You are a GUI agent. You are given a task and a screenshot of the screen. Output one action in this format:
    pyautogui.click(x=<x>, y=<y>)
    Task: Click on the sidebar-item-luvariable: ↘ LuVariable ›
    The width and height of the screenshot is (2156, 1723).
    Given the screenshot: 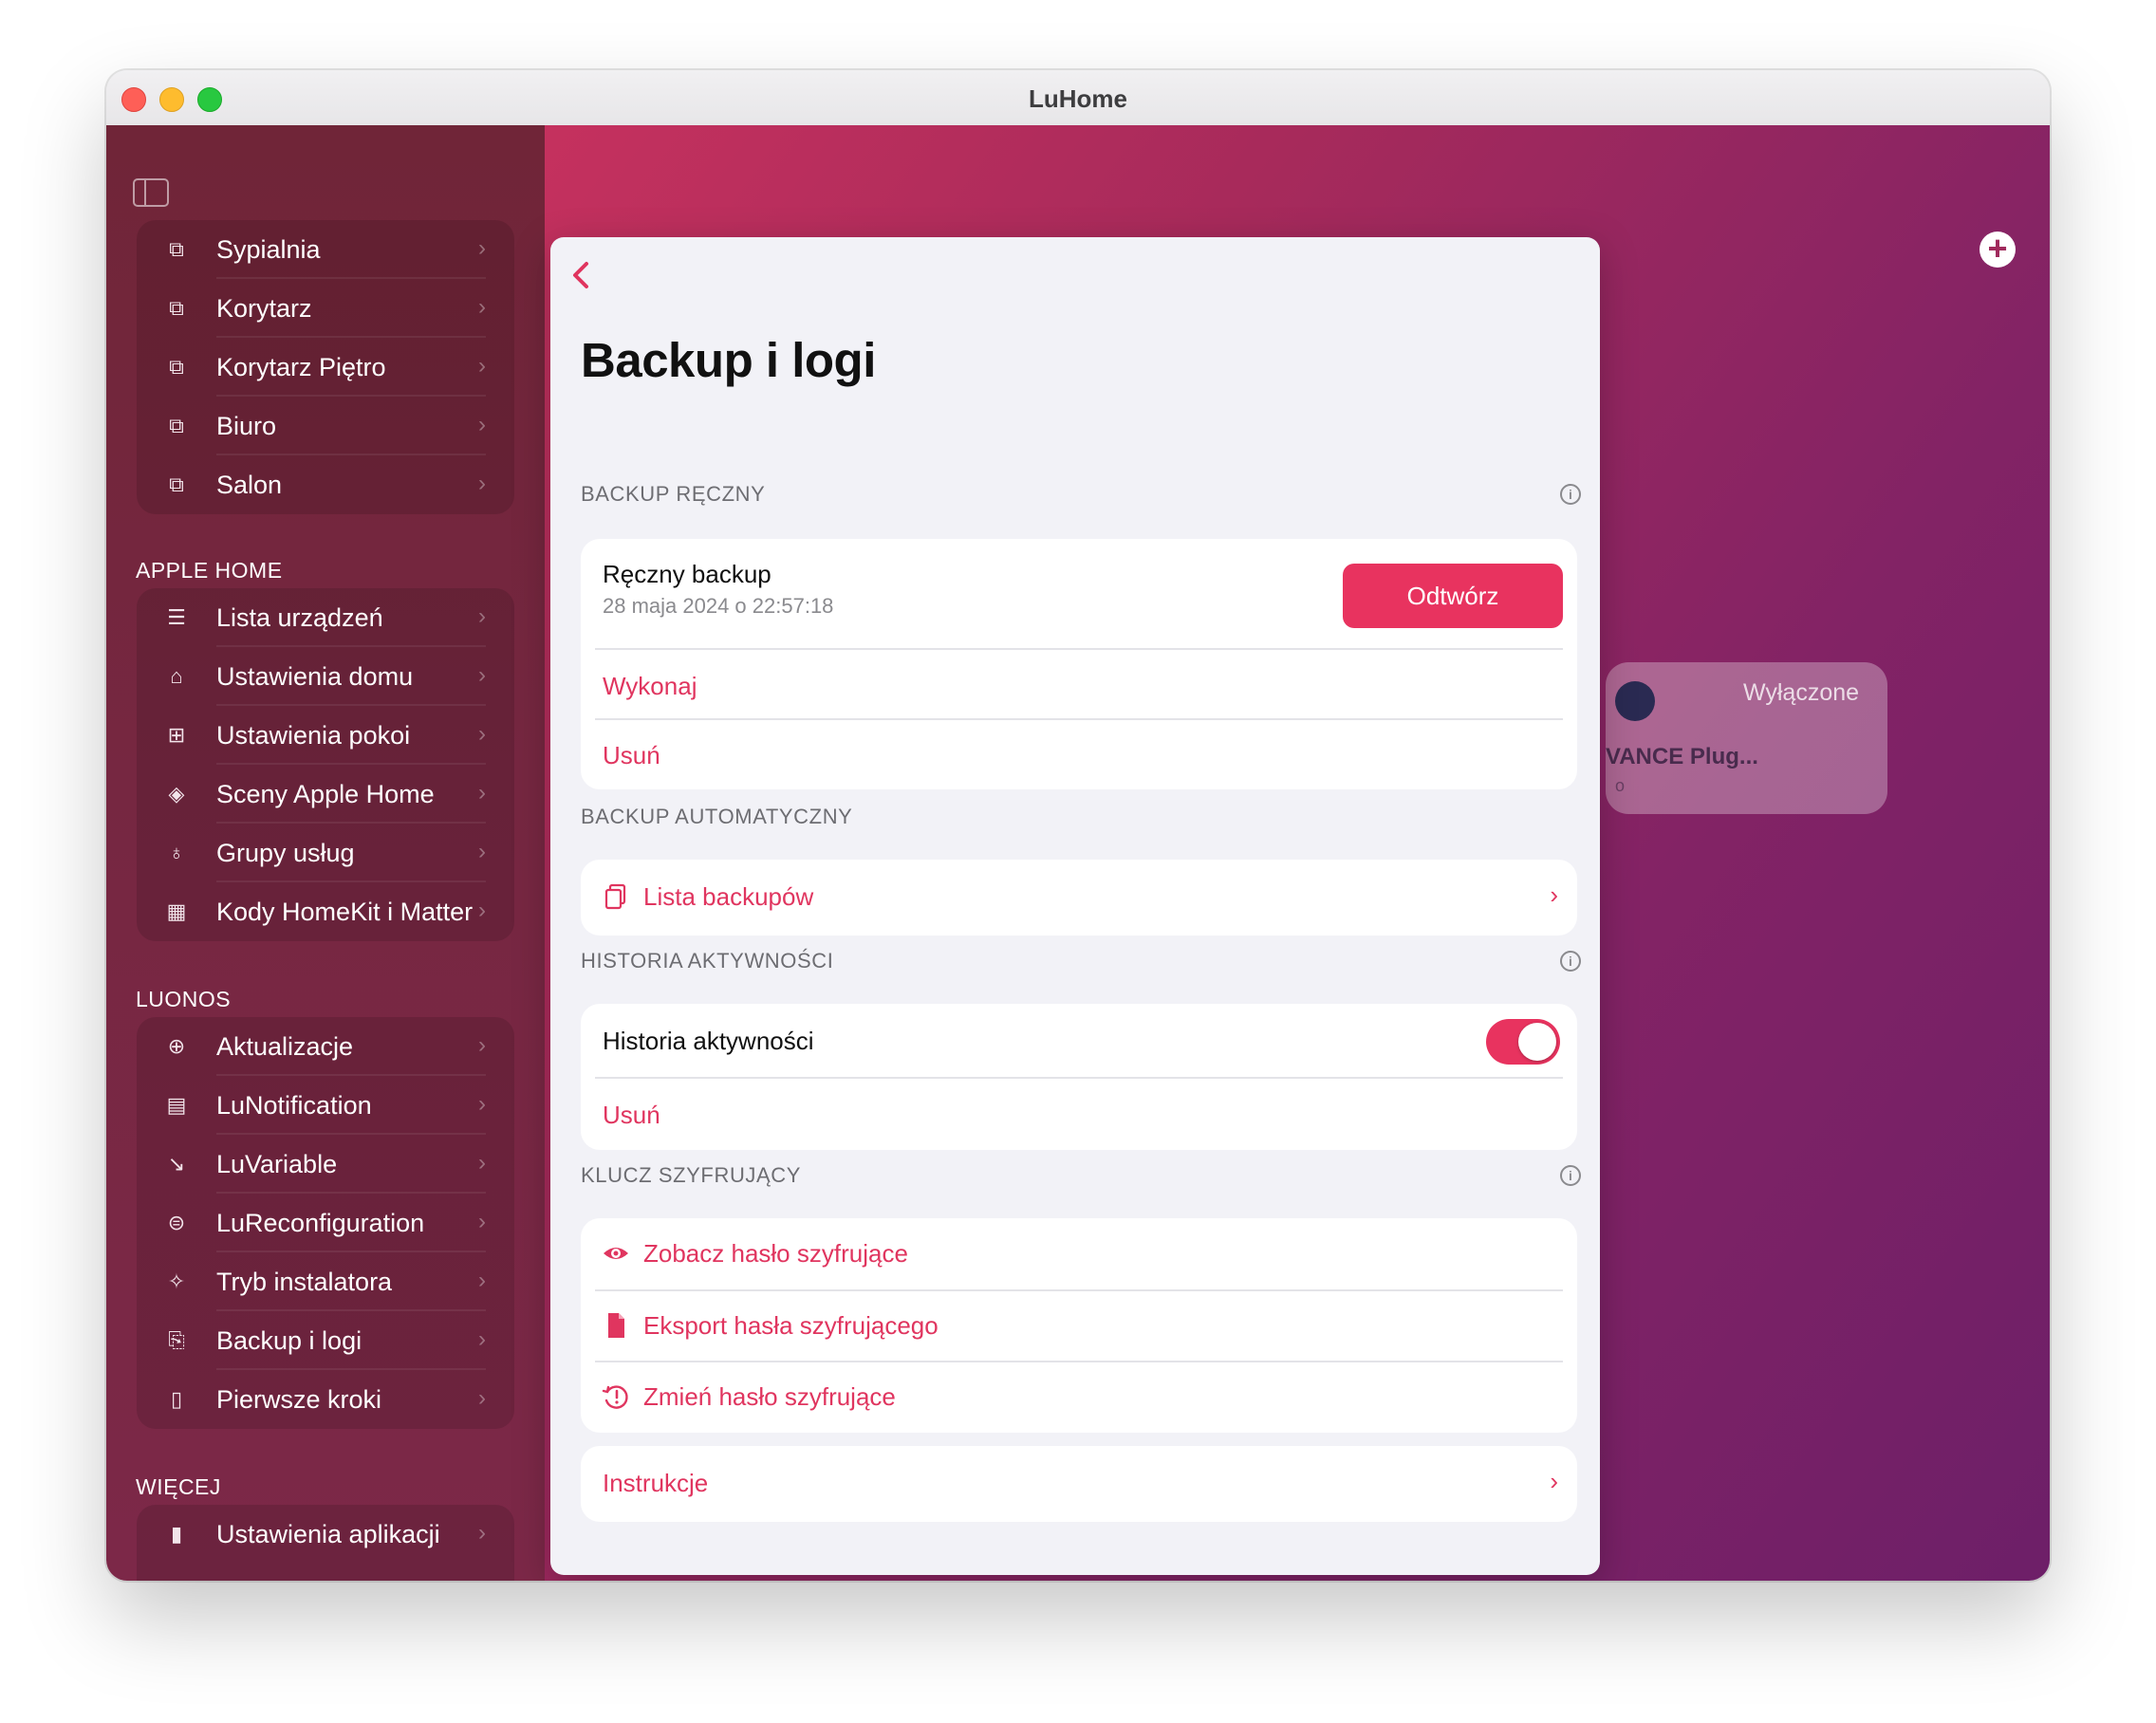 What is the action you would take?
    pyautogui.click(x=325, y=1164)
    